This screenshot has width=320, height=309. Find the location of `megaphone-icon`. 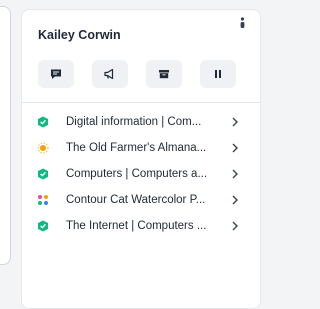

megaphone-icon is located at coordinates (109, 74).